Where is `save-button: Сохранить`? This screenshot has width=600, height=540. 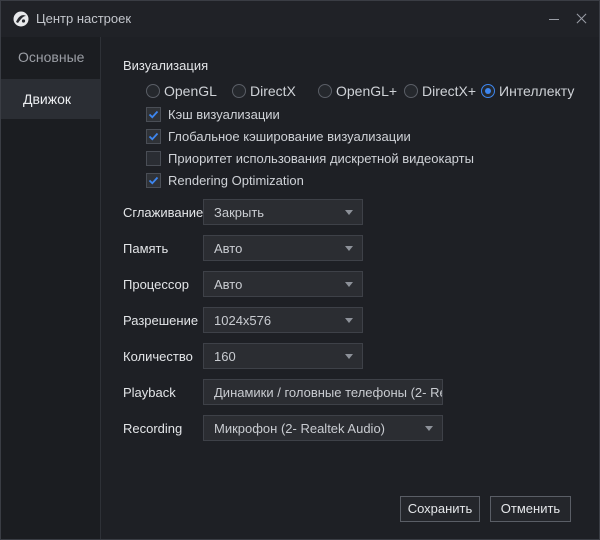
save-button: Сохранить is located at coordinates (440, 509).